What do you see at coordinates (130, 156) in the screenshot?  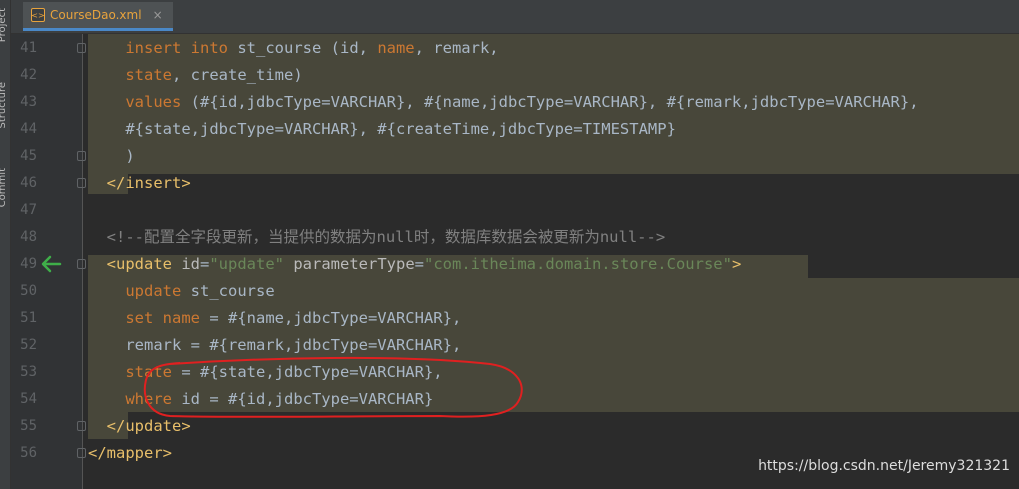 I see `code-token: )` at bounding box center [130, 156].